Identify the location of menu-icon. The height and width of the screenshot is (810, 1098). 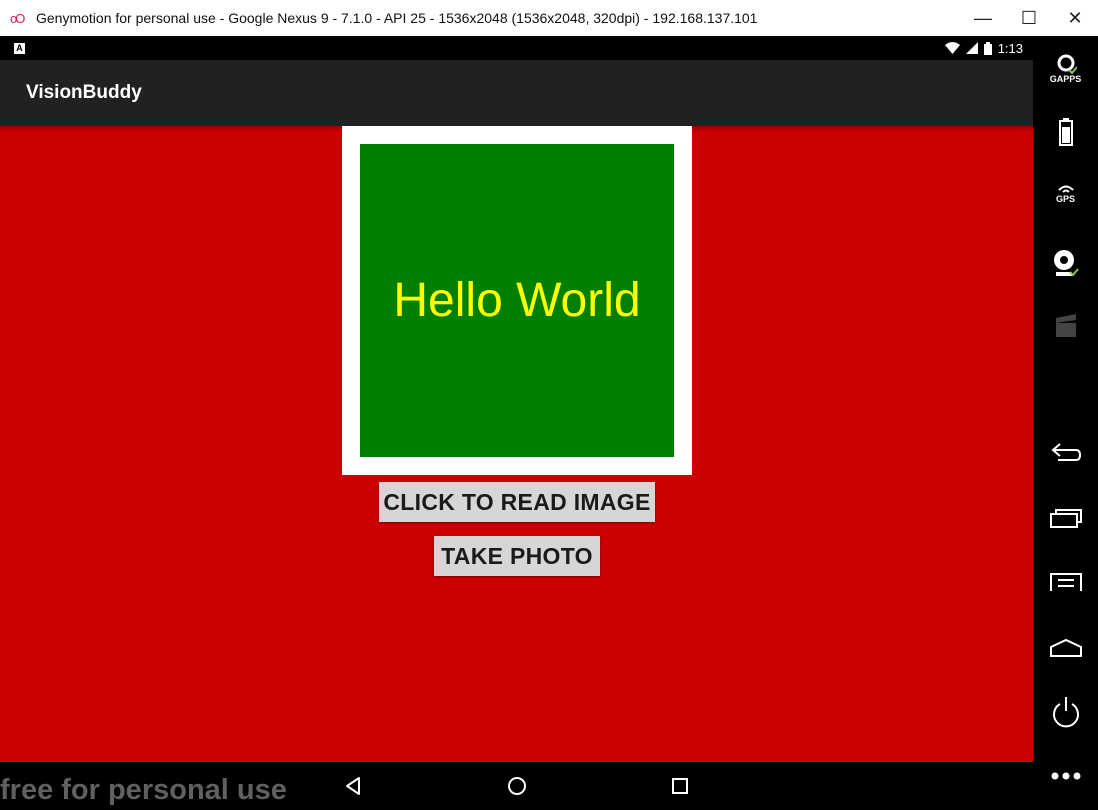
(1065, 582).